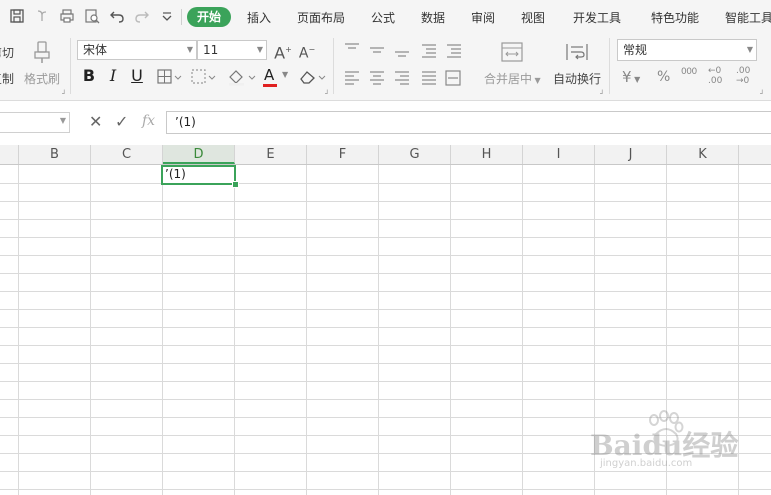 The width and height of the screenshot is (771, 495). Describe the element at coordinates (343, 154) in the screenshot. I see `column-header-f: F` at that location.